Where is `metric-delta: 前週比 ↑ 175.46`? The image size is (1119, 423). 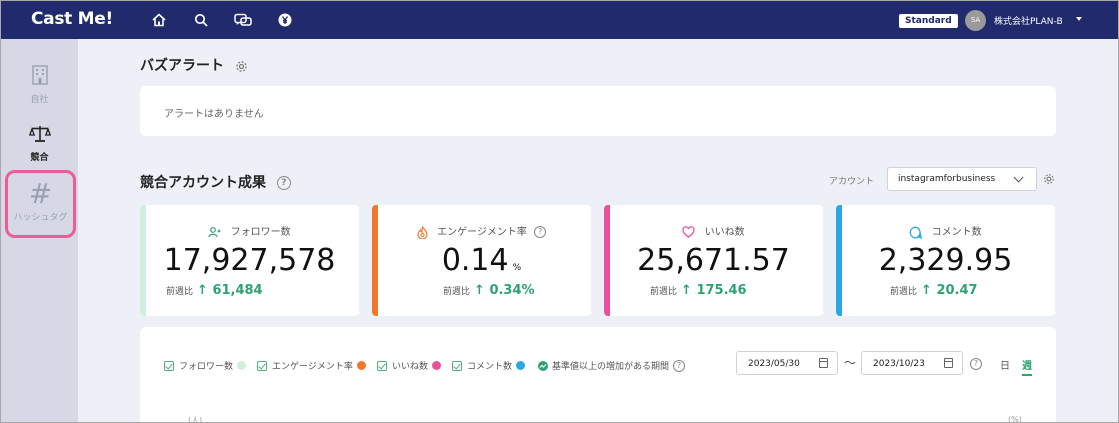 metric-delta: 前週比 ↑ 175.46 is located at coordinates (698, 290).